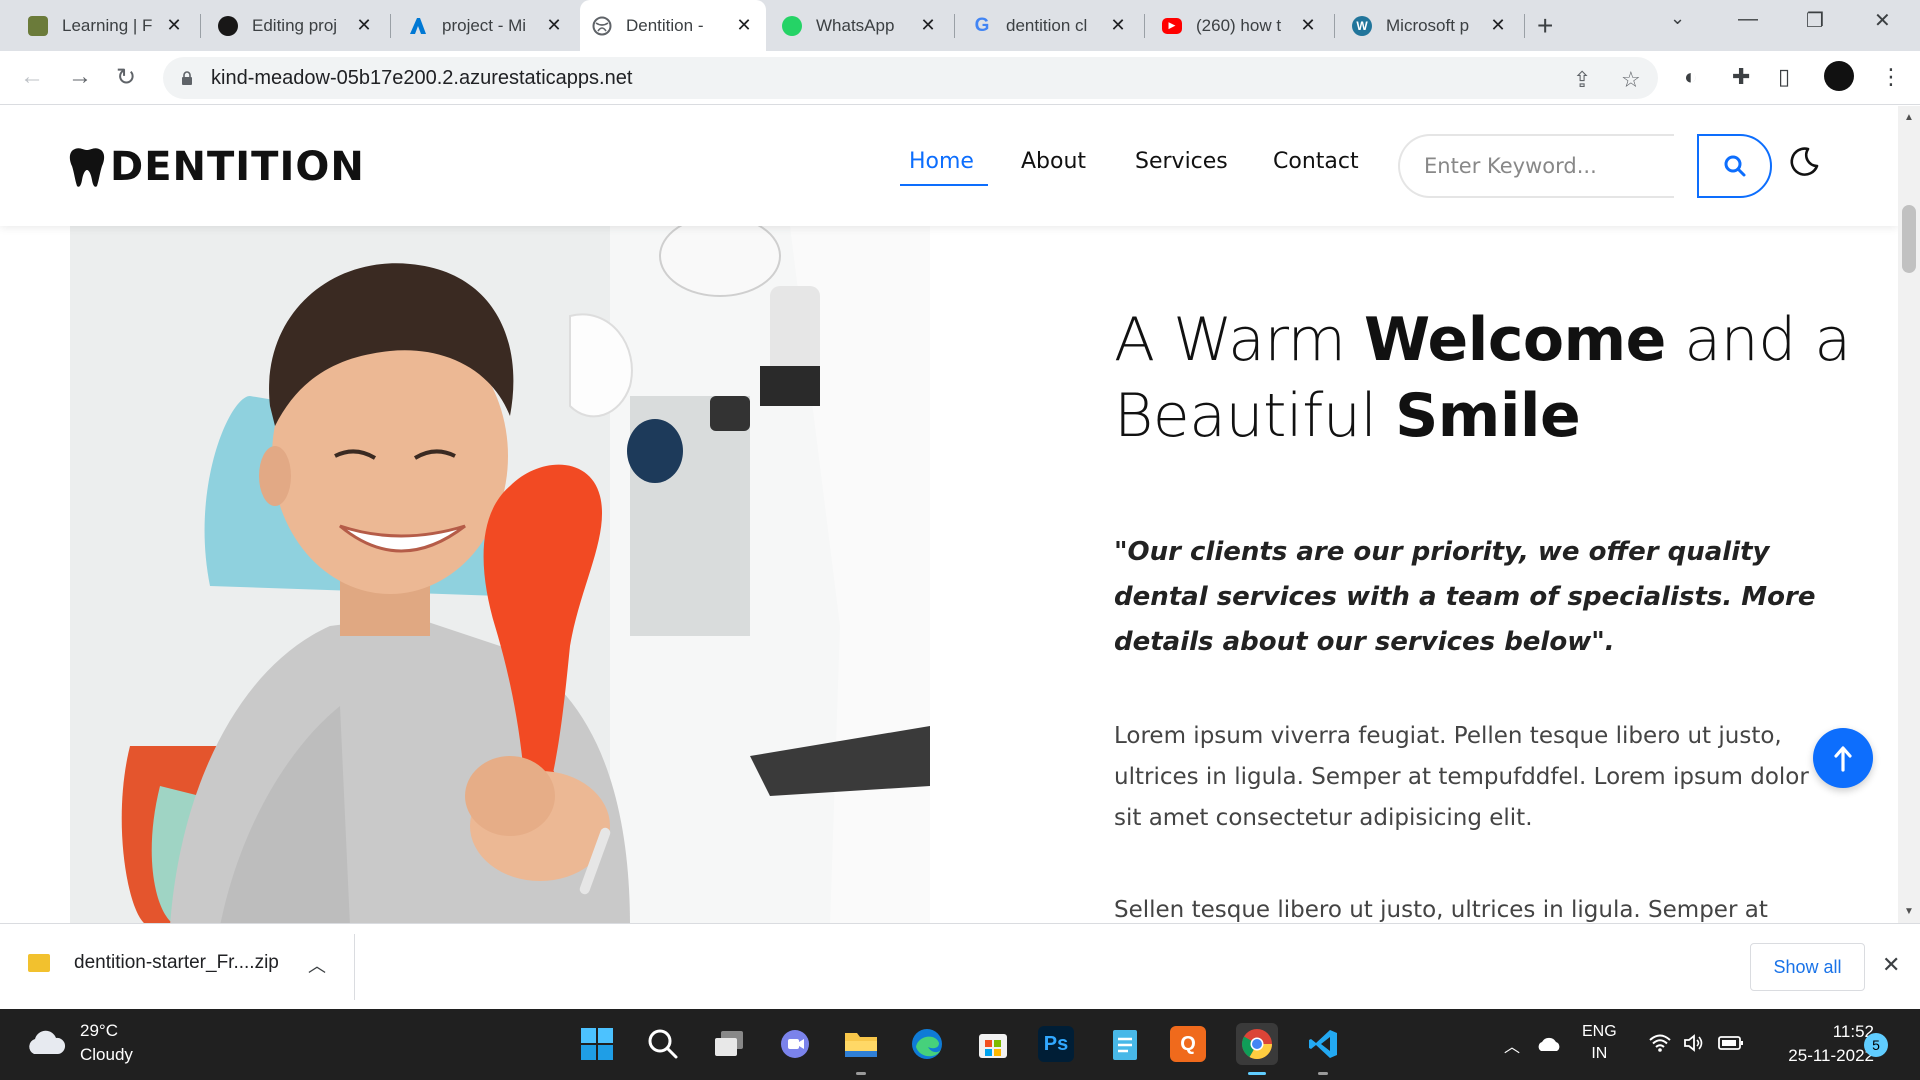  What do you see at coordinates (1804, 162) in the screenshot?
I see `dark-mode-moon-icon` at bounding box center [1804, 162].